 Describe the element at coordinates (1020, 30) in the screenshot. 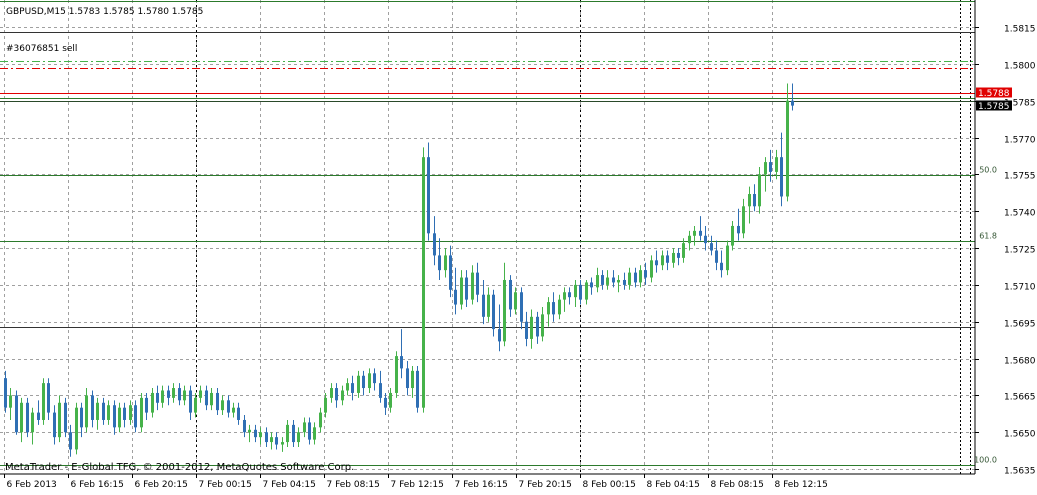

I see `y-tick-label: 1.5815` at that location.